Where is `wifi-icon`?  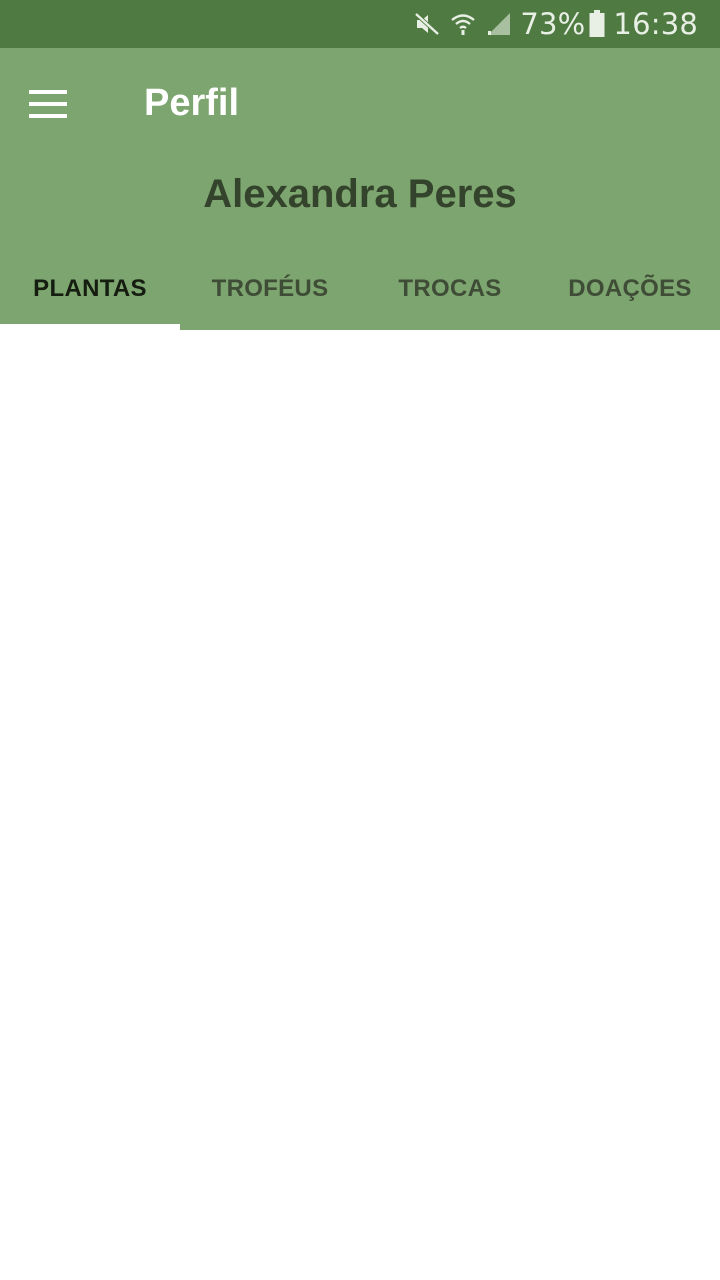 wifi-icon is located at coordinates (463, 24).